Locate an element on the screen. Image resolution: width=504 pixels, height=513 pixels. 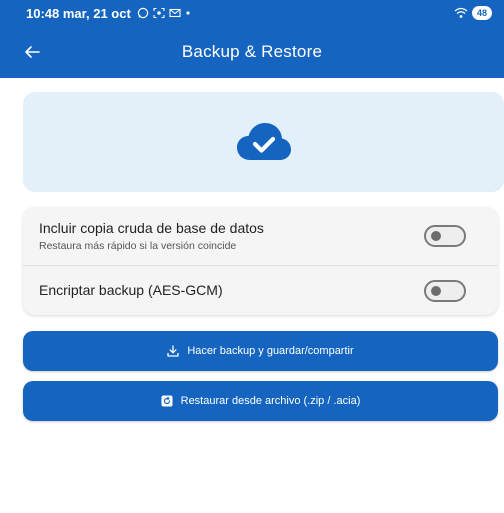
mail-icon is located at coordinates (175, 13).